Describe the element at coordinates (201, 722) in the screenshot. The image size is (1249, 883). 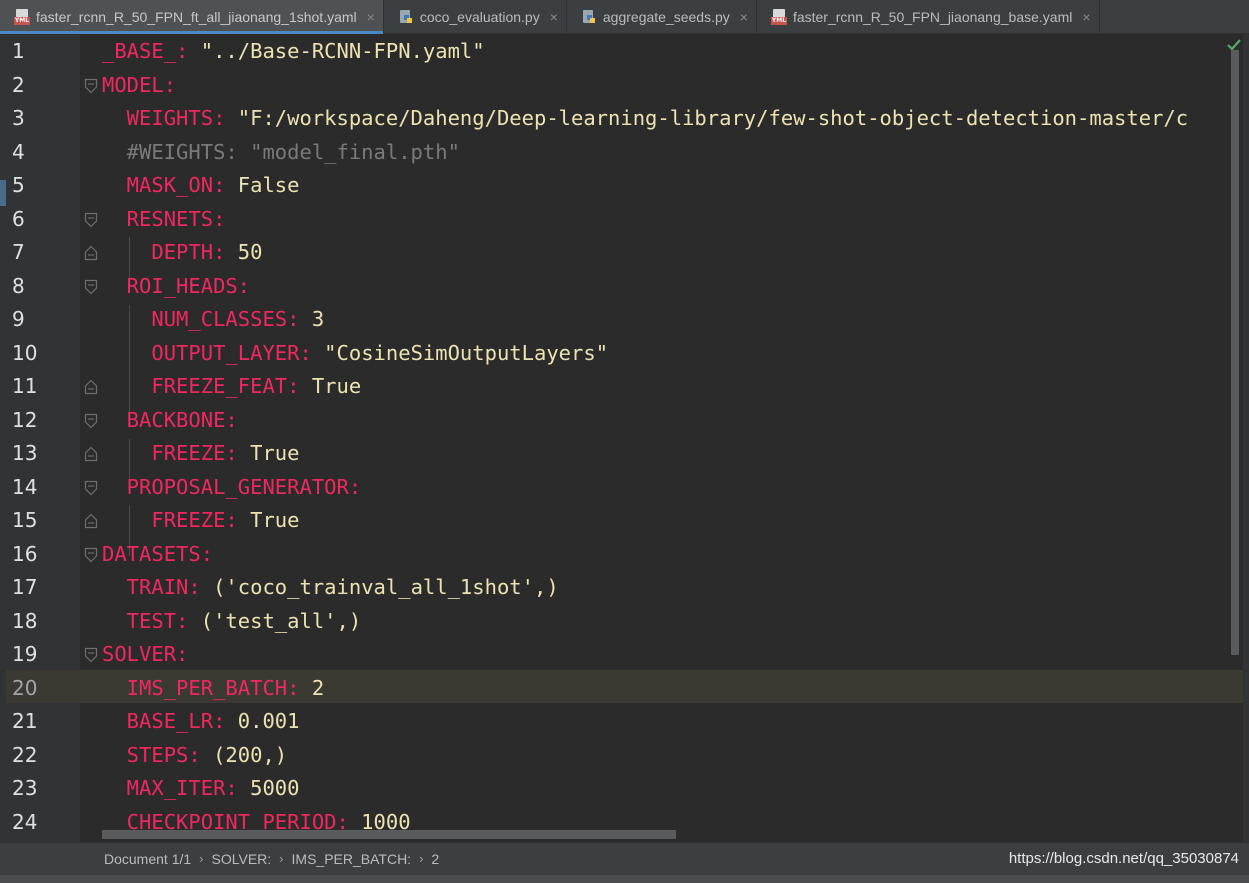
I see `code-text: BASE_LR: 0.001` at that location.